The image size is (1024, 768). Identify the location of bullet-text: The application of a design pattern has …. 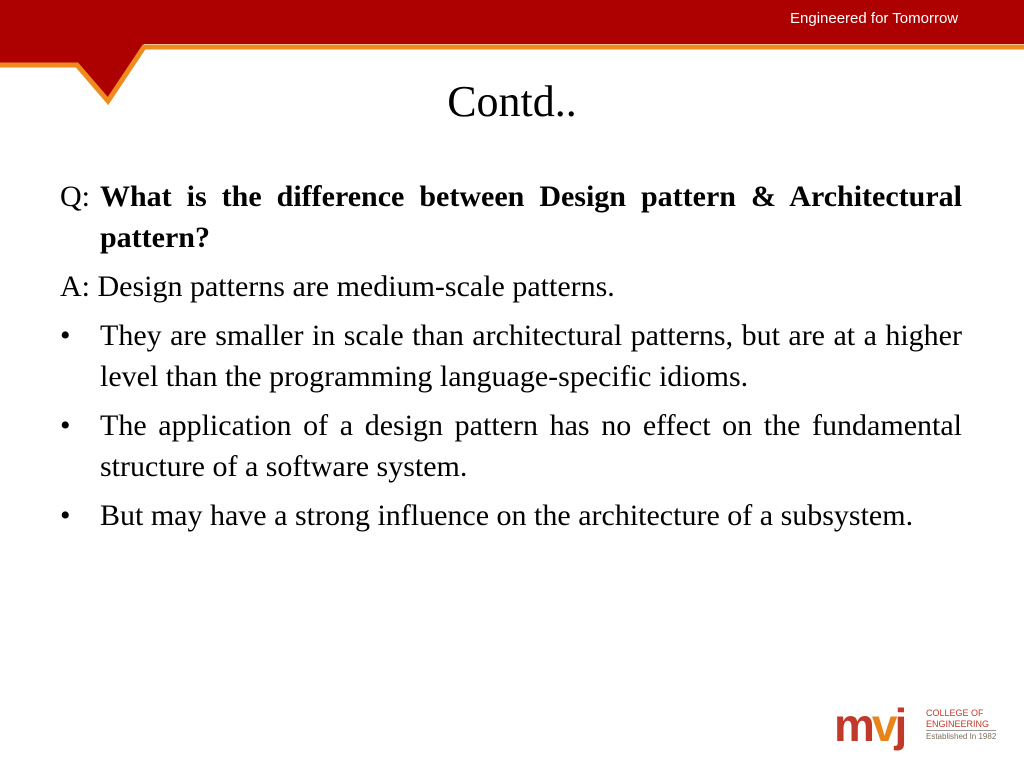
(531, 446).